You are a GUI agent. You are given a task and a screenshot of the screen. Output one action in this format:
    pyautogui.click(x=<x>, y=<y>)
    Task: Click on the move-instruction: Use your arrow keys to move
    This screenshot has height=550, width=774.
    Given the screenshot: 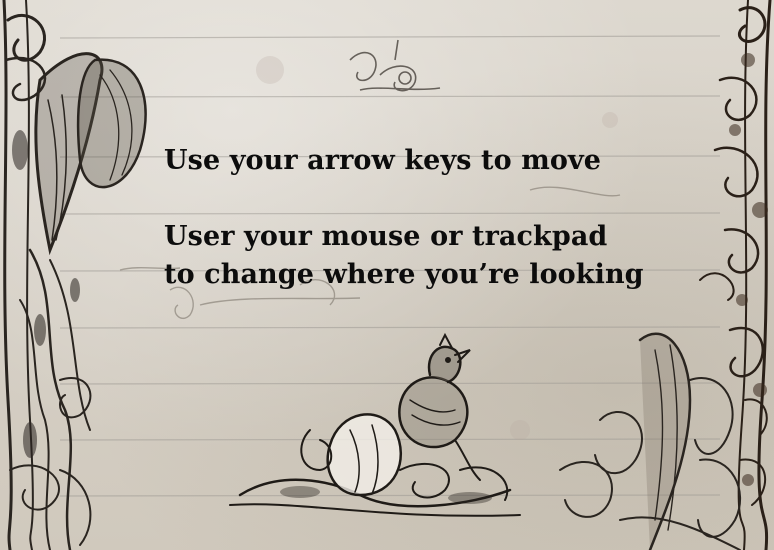 What is the action you would take?
    pyautogui.click(x=383, y=160)
    